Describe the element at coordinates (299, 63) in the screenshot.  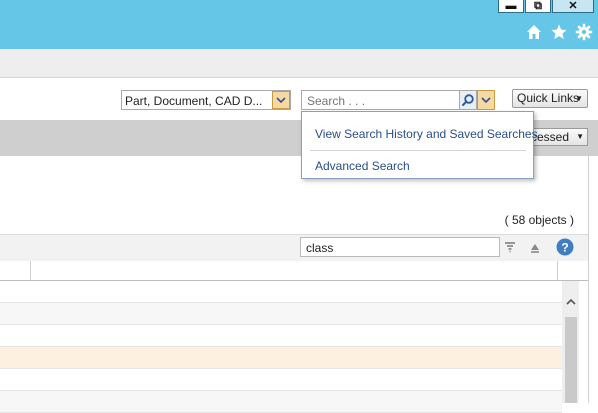
I see `navigation-strip` at that location.